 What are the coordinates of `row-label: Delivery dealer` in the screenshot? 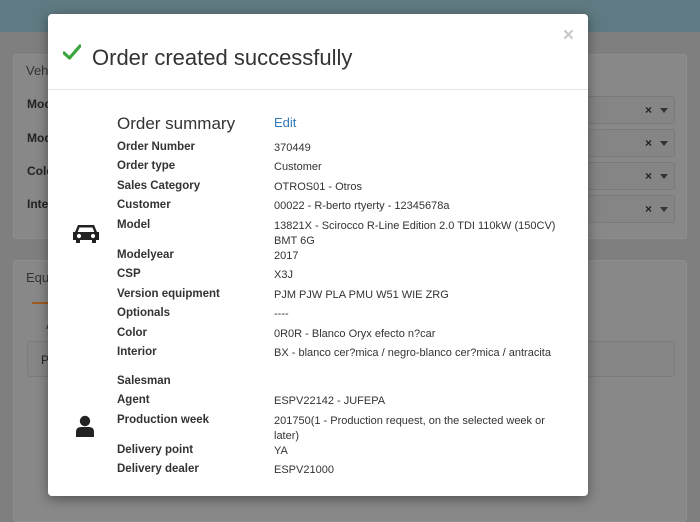 It's located at (158, 469).